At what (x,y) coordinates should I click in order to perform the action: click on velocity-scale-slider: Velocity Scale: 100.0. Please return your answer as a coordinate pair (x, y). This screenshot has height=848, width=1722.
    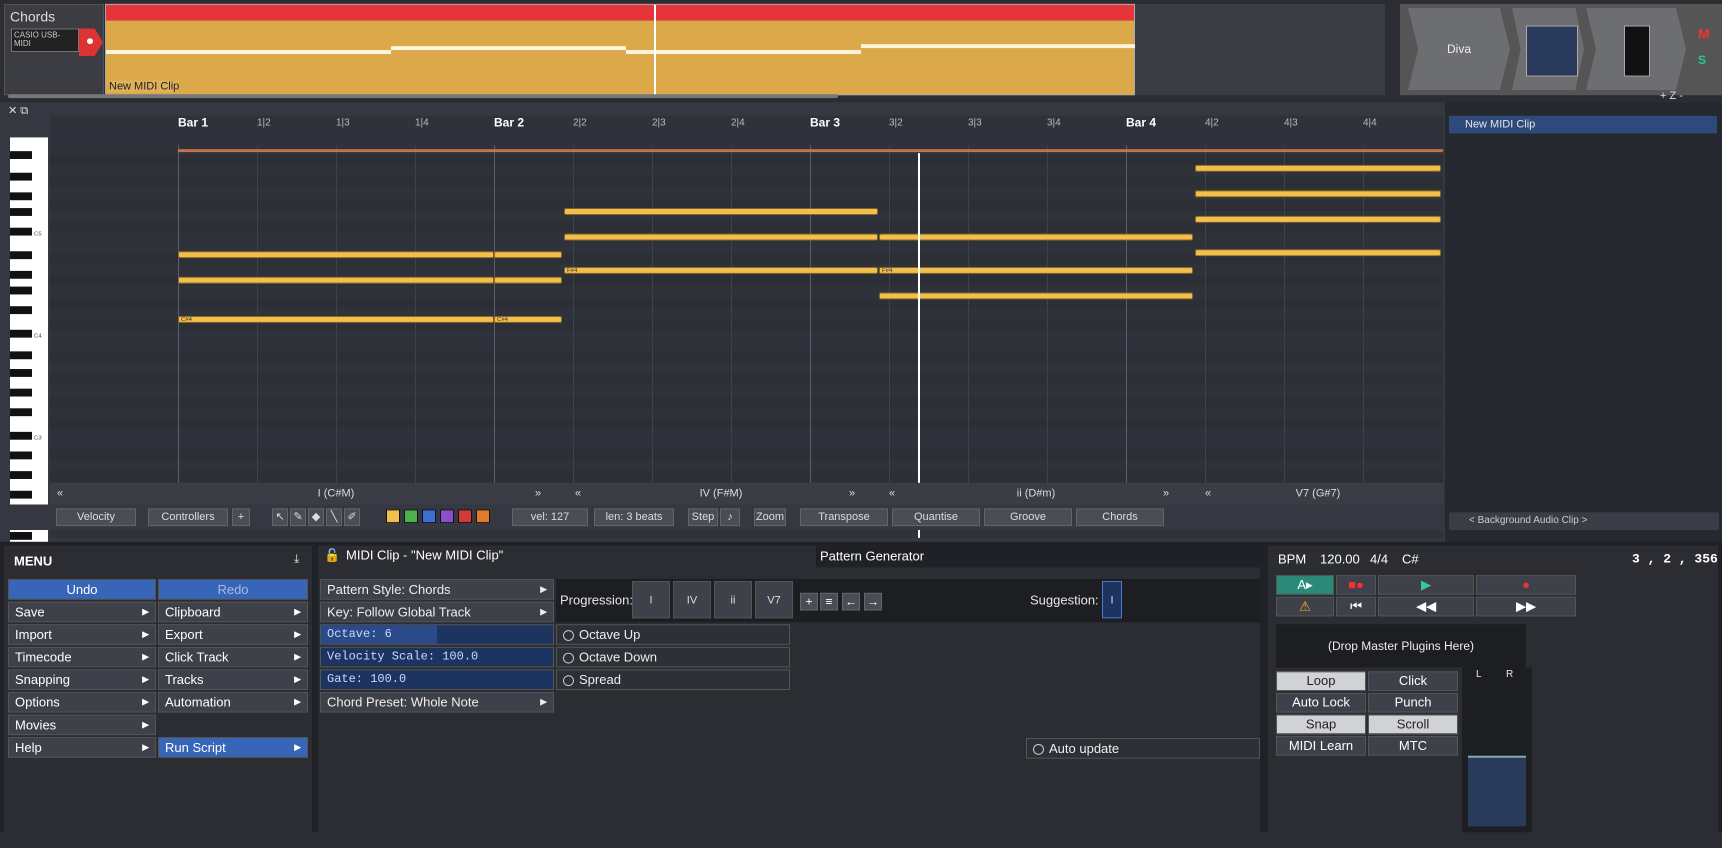
    Looking at the image, I should click on (437, 657).